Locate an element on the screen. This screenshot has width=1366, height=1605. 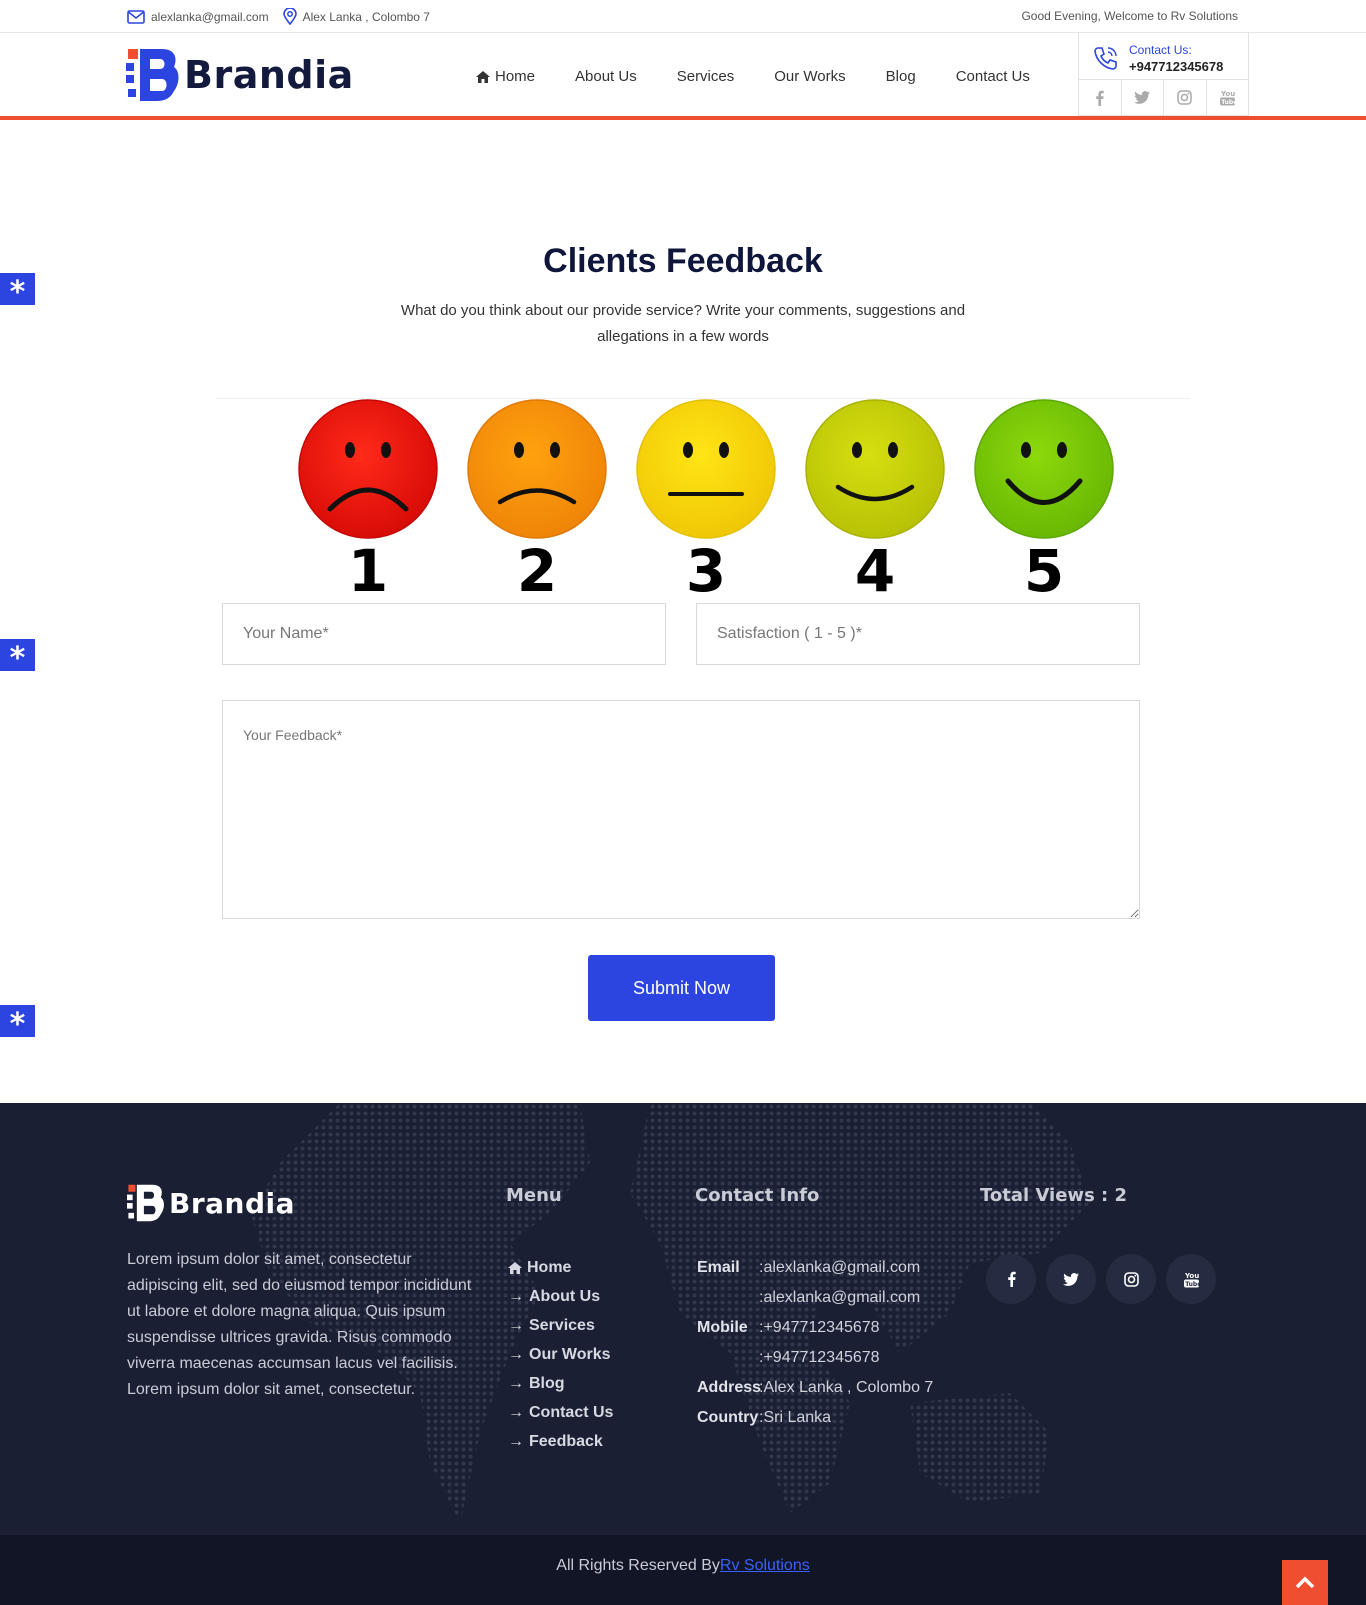
footer-menu-label: About Us is located at coordinates (565, 1296).